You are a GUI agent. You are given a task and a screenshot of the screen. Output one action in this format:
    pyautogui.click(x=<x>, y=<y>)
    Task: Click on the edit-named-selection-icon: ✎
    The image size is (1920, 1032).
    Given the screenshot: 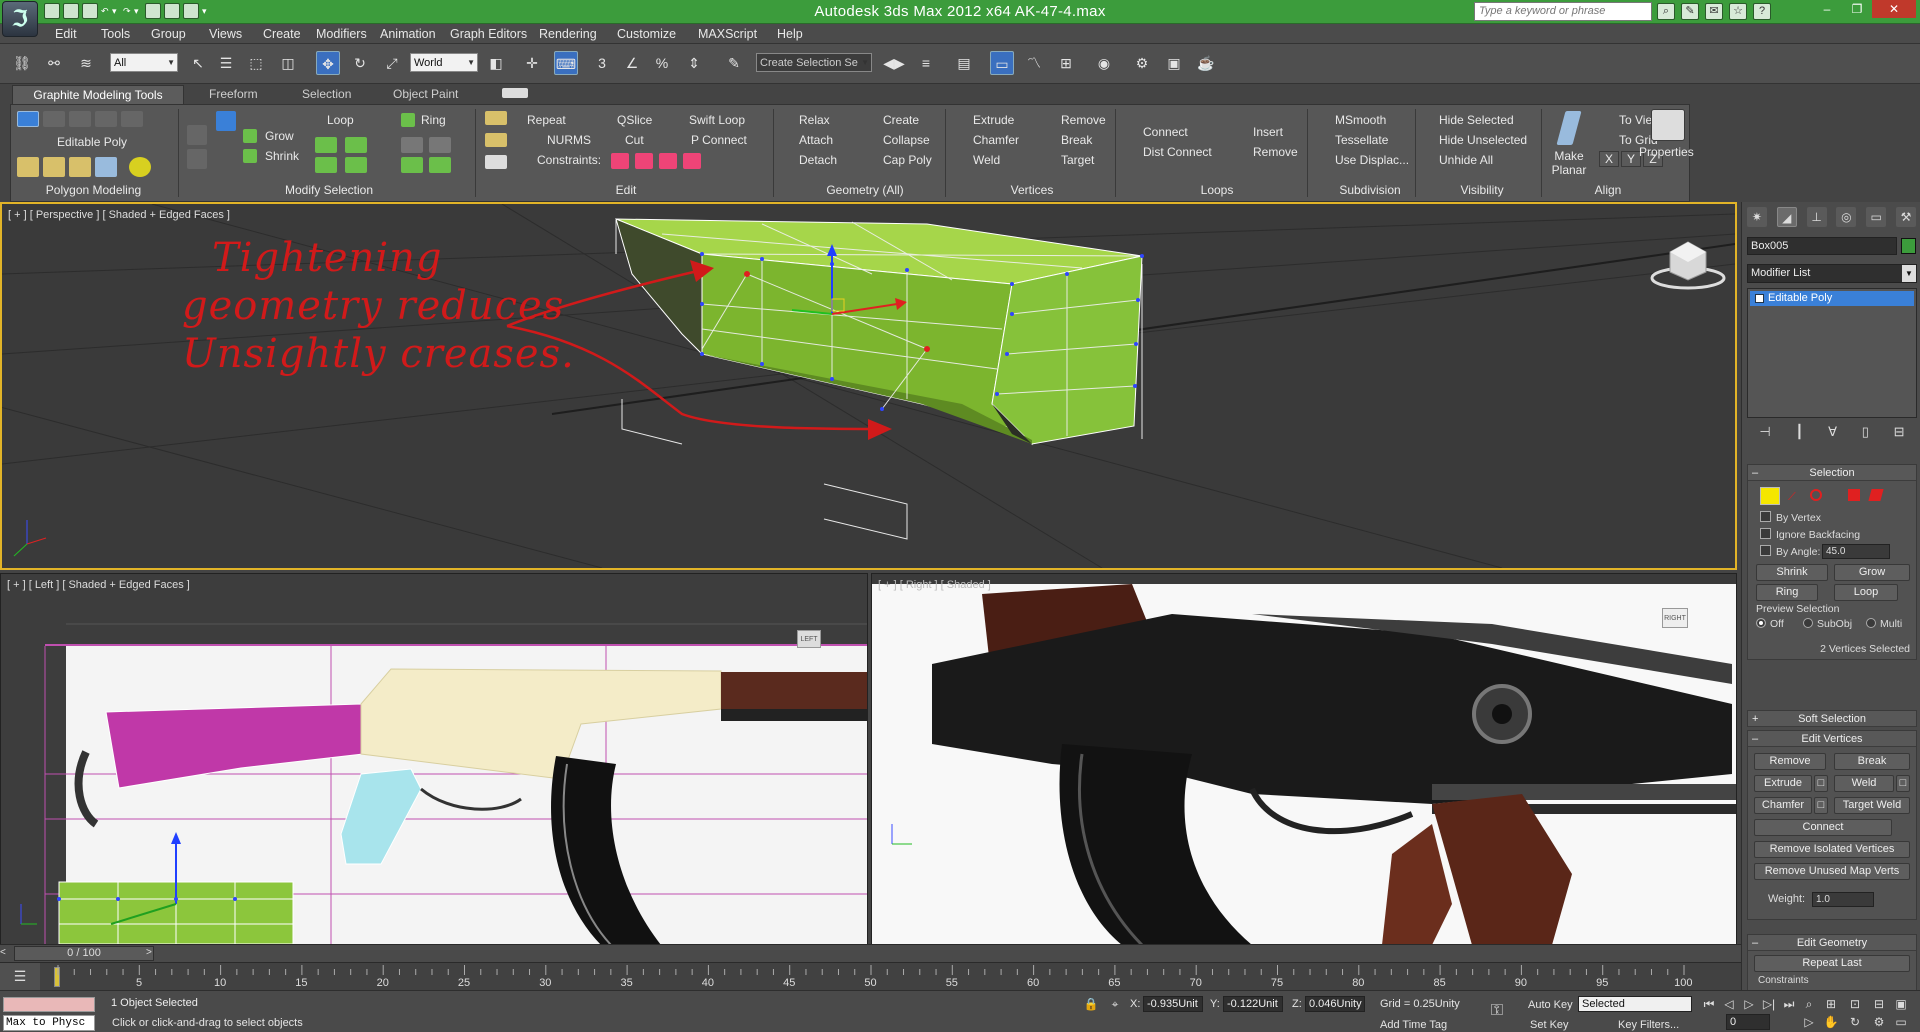 What is the action you would take?
    pyautogui.click(x=734, y=63)
    